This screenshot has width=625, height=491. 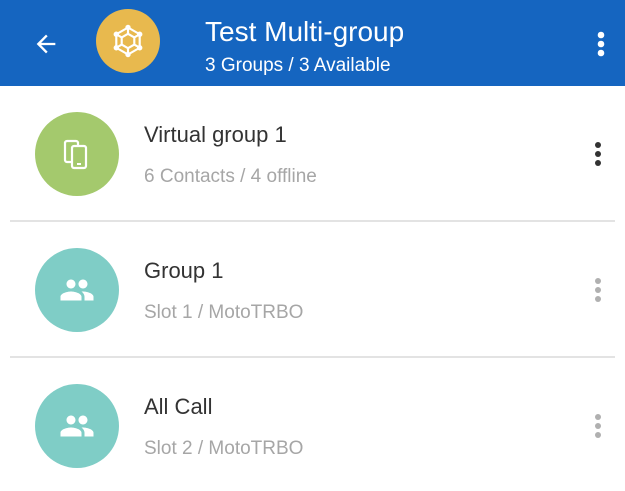 What do you see at coordinates (230, 176) in the screenshot?
I see `group-details: 6 Contacts / 4 offline` at bounding box center [230, 176].